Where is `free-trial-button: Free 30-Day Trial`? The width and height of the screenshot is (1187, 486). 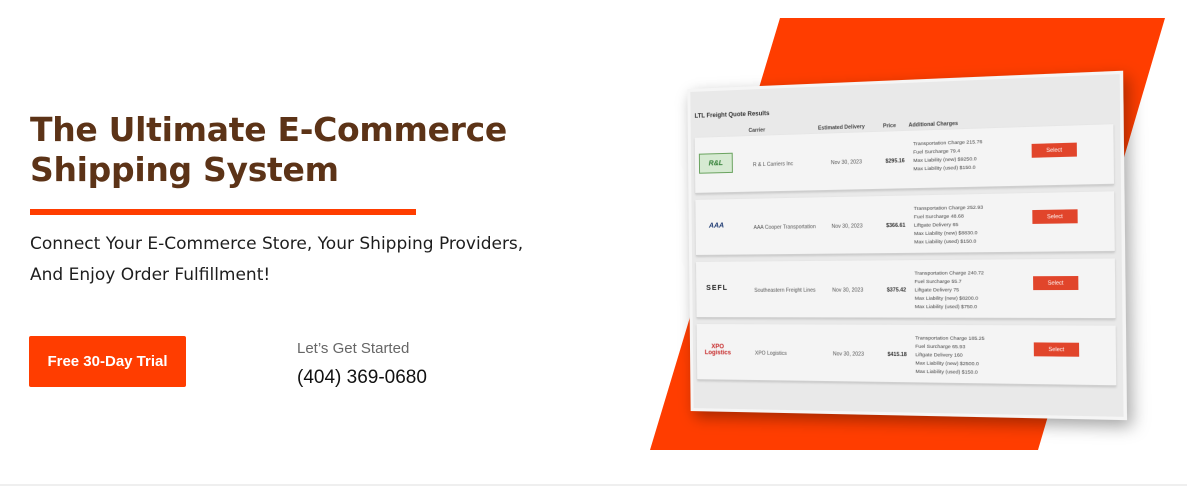
free-trial-button: Free 30-Day Trial is located at coordinates (107, 361).